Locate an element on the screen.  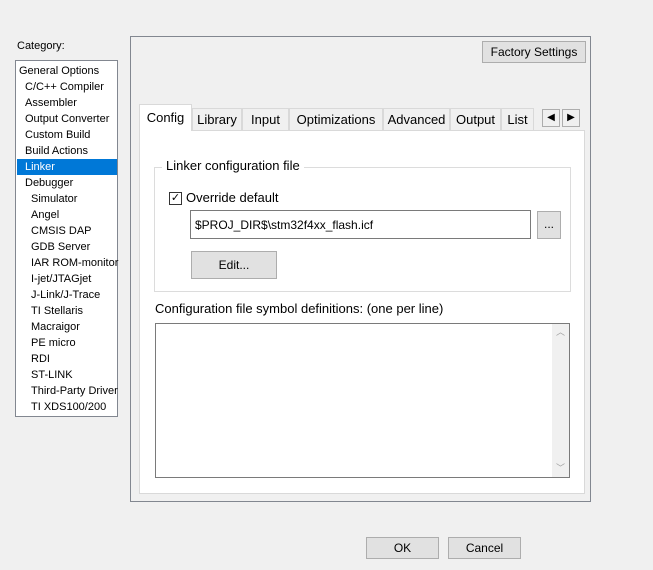
category-item: CMSIS DAP is located at coordinates (67, 231).